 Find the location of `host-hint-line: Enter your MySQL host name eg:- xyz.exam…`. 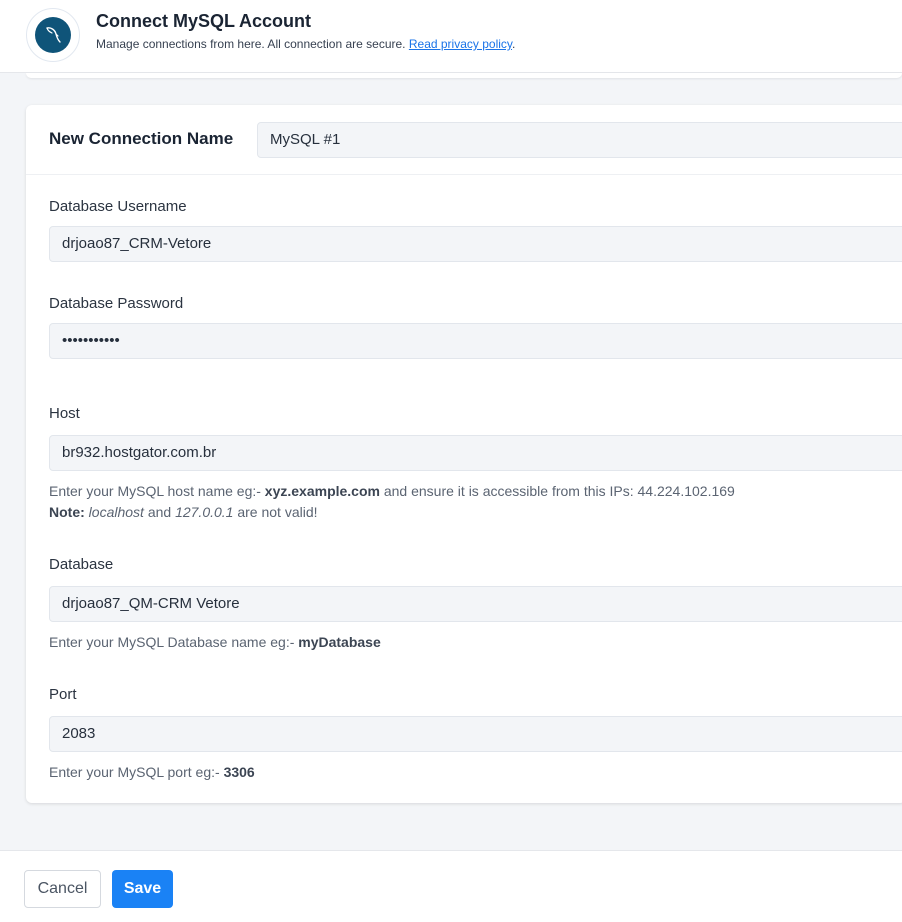

host-hint-line: Enter your MySQL host name eg:- xyz.exam… is located at coordinates (392, 491).